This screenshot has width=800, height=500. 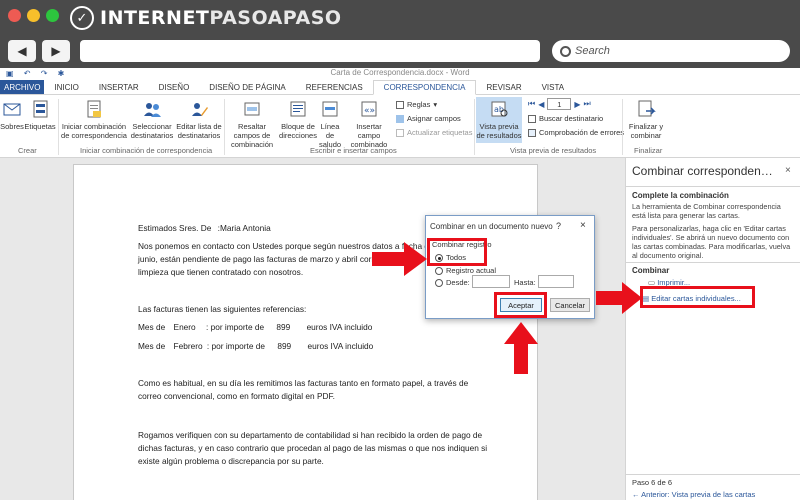 I want to click on previous-record-icon: ◀, so click(x=541, y=104).